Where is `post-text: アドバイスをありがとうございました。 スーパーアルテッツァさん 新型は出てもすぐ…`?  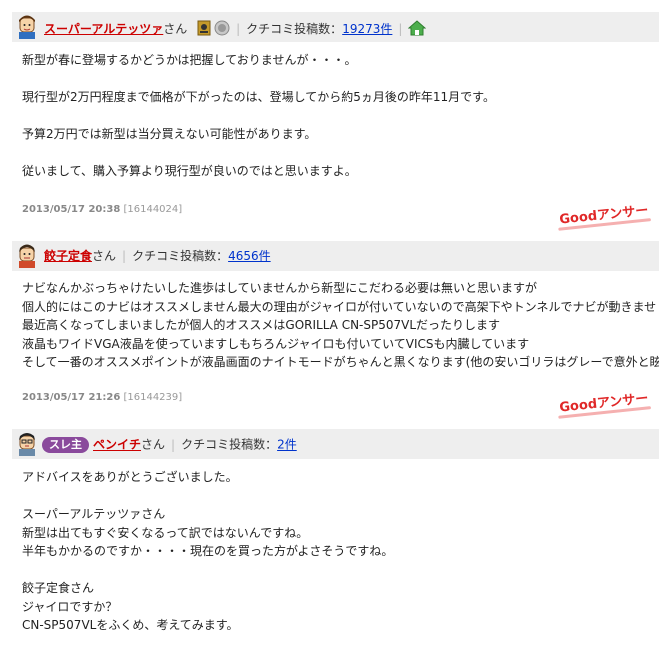
post-text: アドバイスをありがとうございました。 スーパーアルテッツァさん 新型は出てもすぐ… is located at coordinates (207, 551).